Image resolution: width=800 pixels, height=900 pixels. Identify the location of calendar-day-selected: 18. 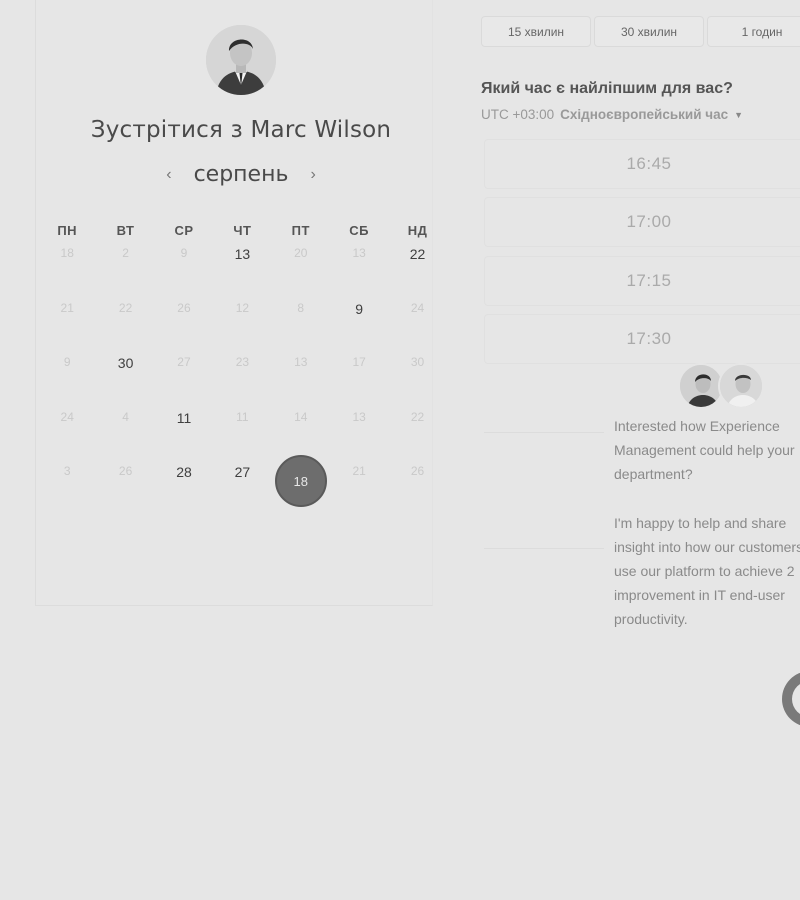
(301, 481).